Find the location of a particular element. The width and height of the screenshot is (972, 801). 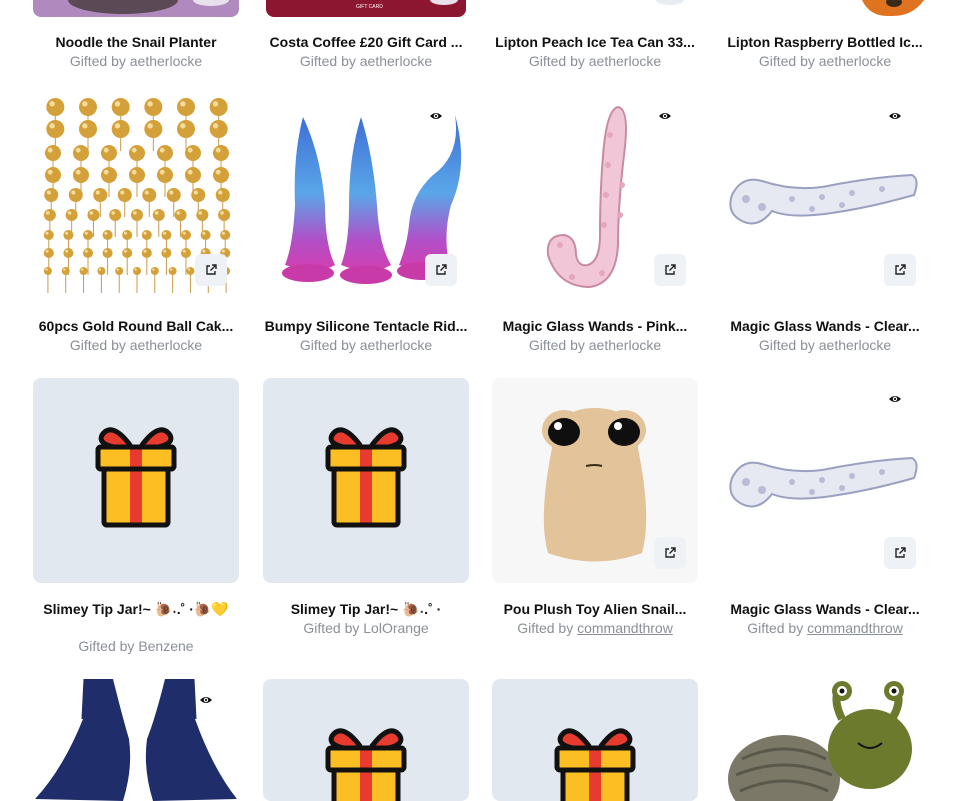

gifted-by: Gifted by commandthrow is located at coordinates (595, 628).